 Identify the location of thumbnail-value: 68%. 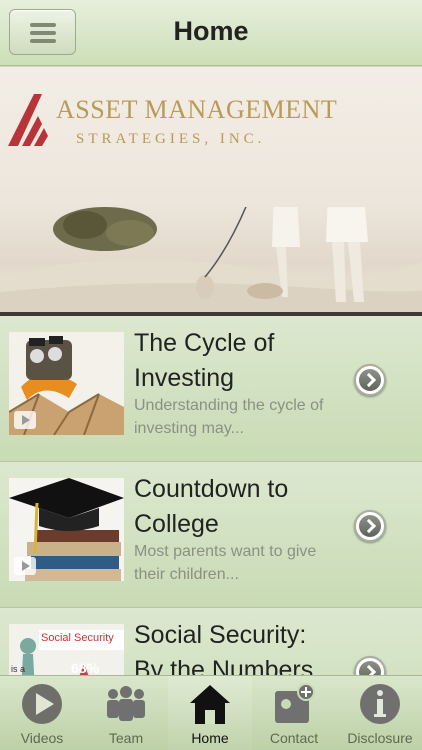
(85, 667).